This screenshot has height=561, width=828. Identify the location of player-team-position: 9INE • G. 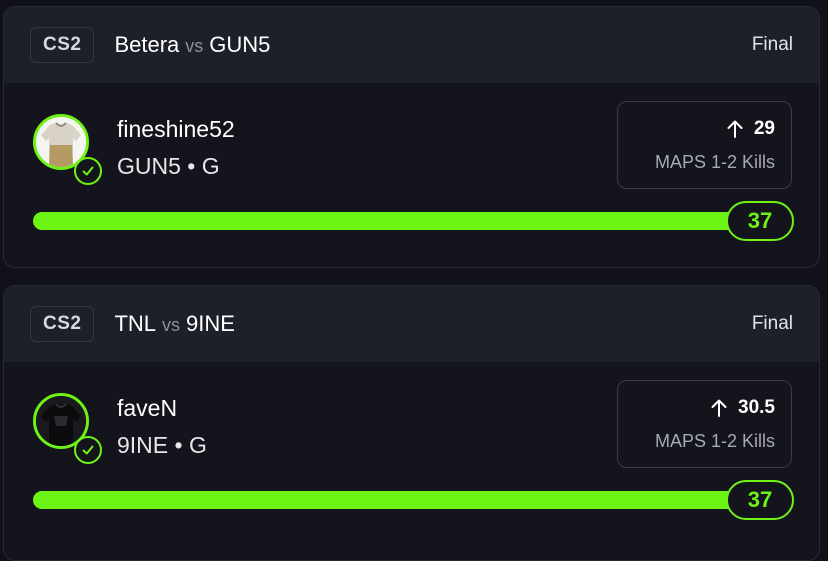
(162, 445).